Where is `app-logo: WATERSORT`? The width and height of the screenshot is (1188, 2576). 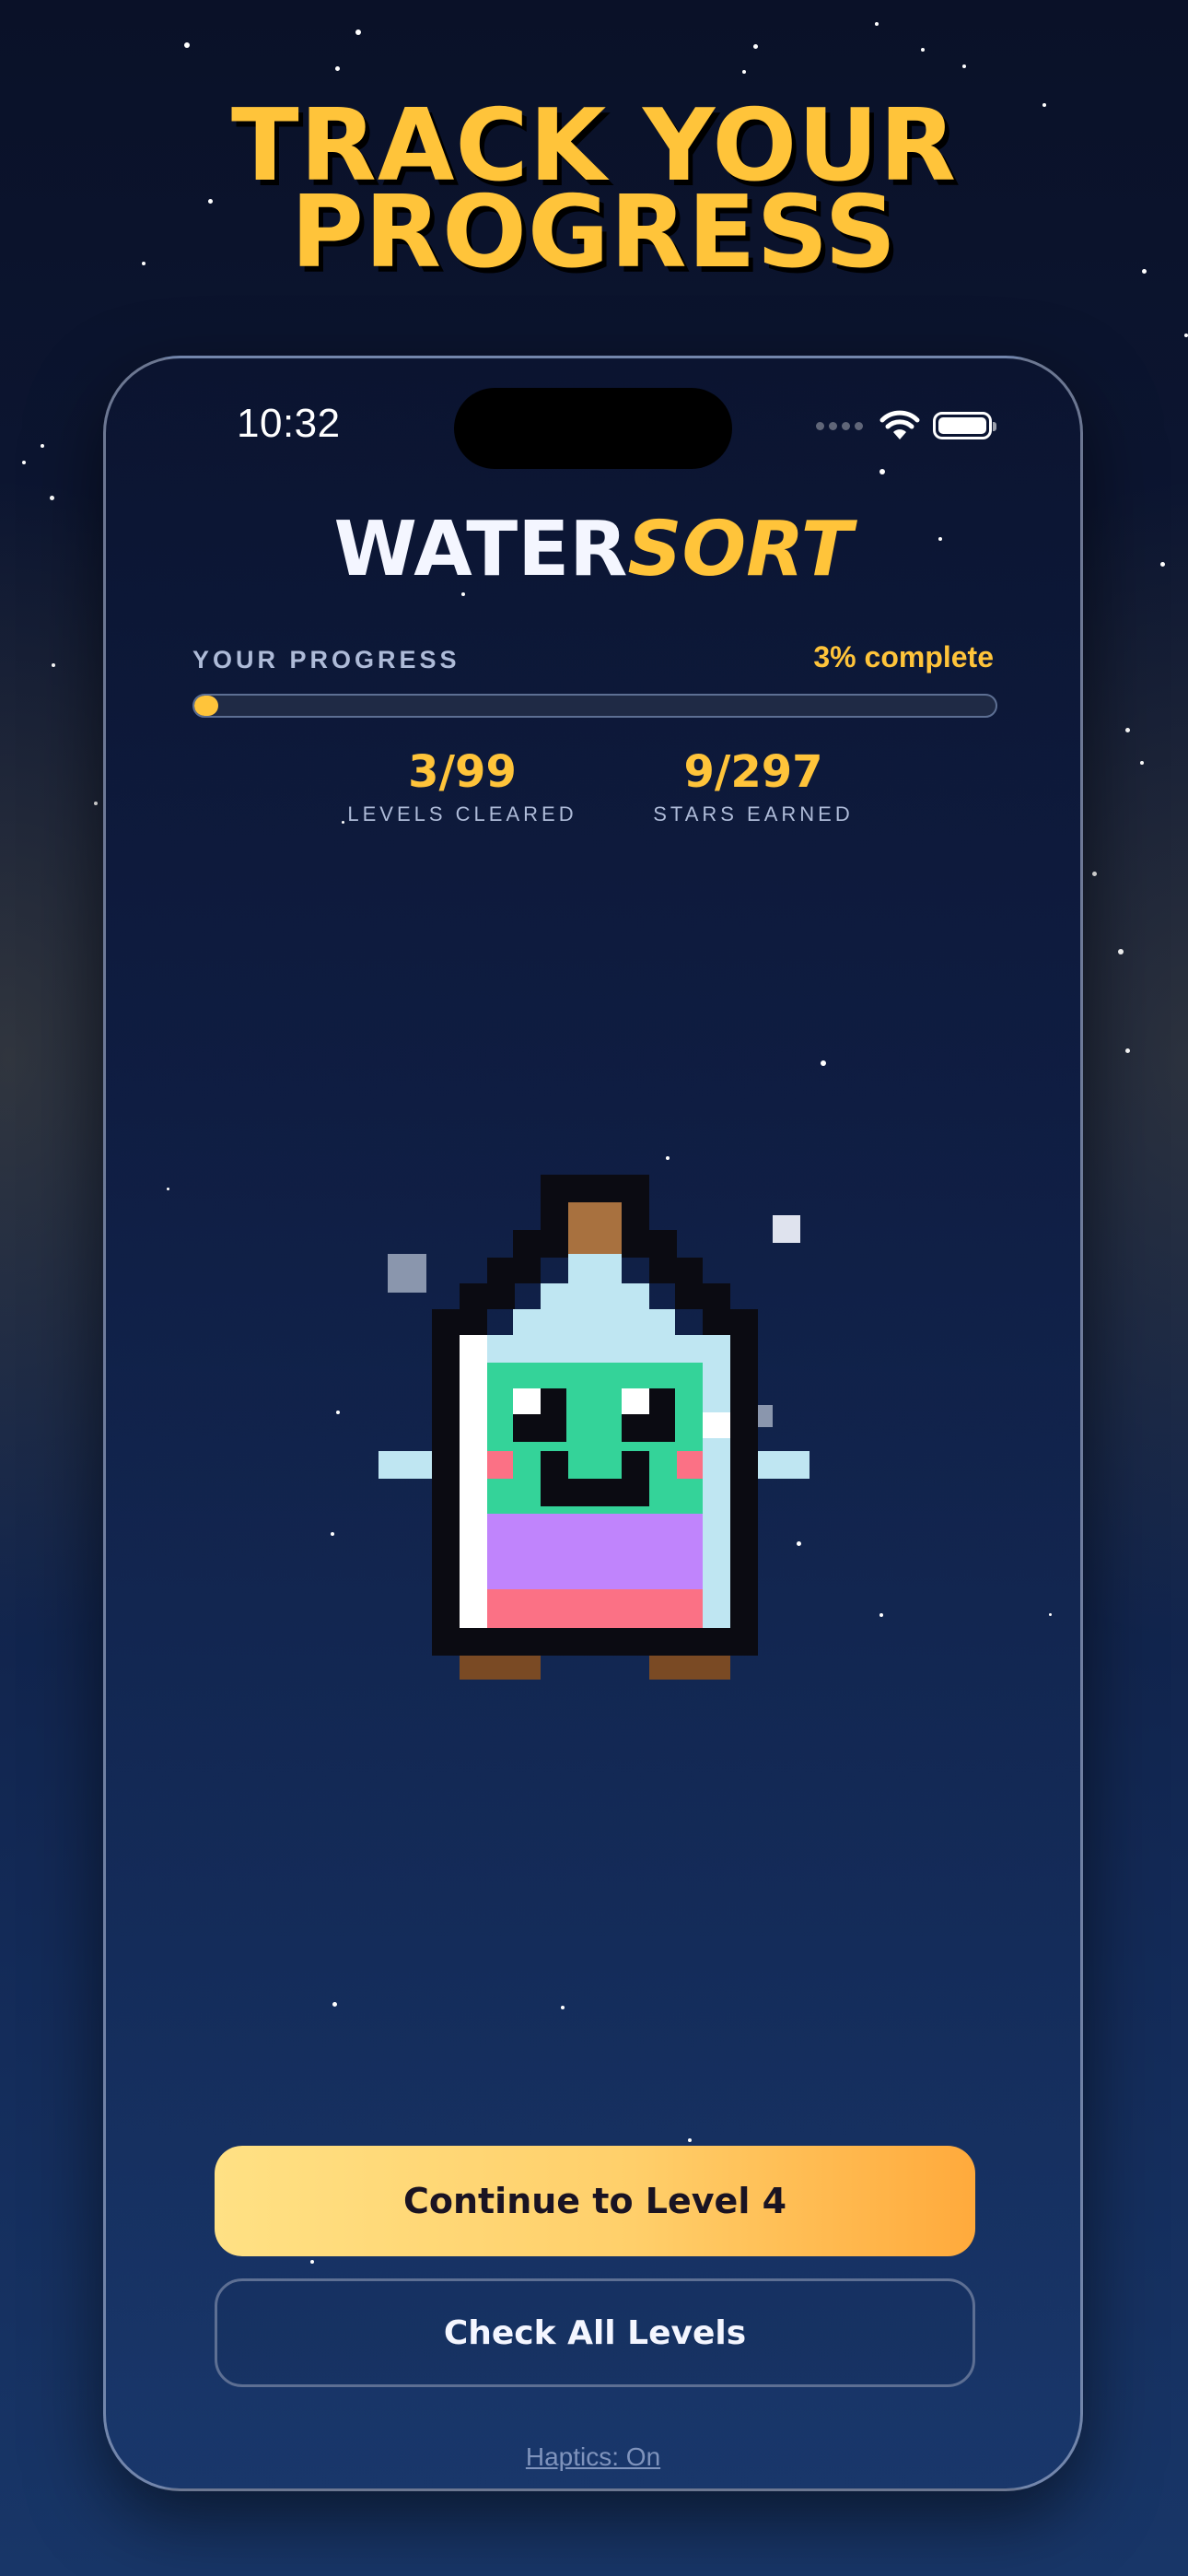 app-logo: WATERSORT is located at coordinates (593, 549).